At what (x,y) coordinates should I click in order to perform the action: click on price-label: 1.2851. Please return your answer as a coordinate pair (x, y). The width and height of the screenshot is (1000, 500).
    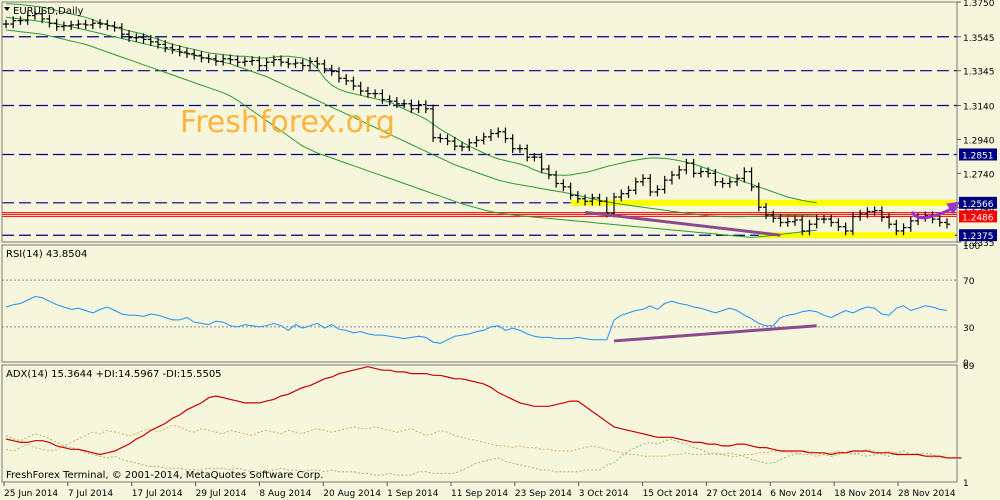
    Looking at the image, I should click on (978, 156).